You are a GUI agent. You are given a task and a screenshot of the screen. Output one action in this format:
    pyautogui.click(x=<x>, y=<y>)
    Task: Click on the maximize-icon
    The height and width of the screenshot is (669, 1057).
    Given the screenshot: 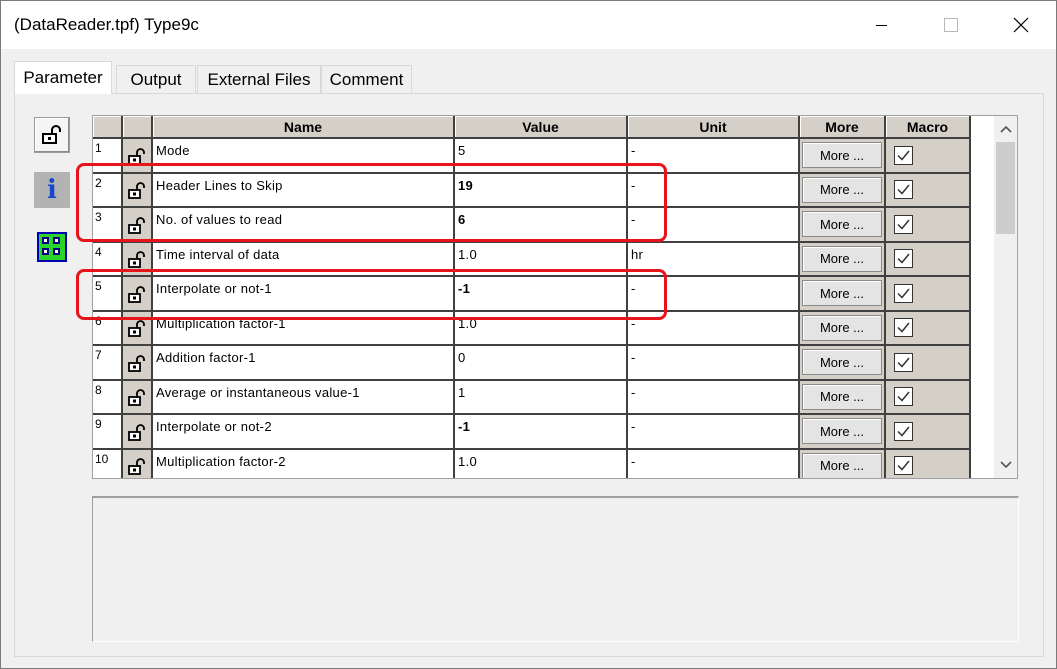 What is the action you would take?
    pyautogui.click(x=951, y=25)
    